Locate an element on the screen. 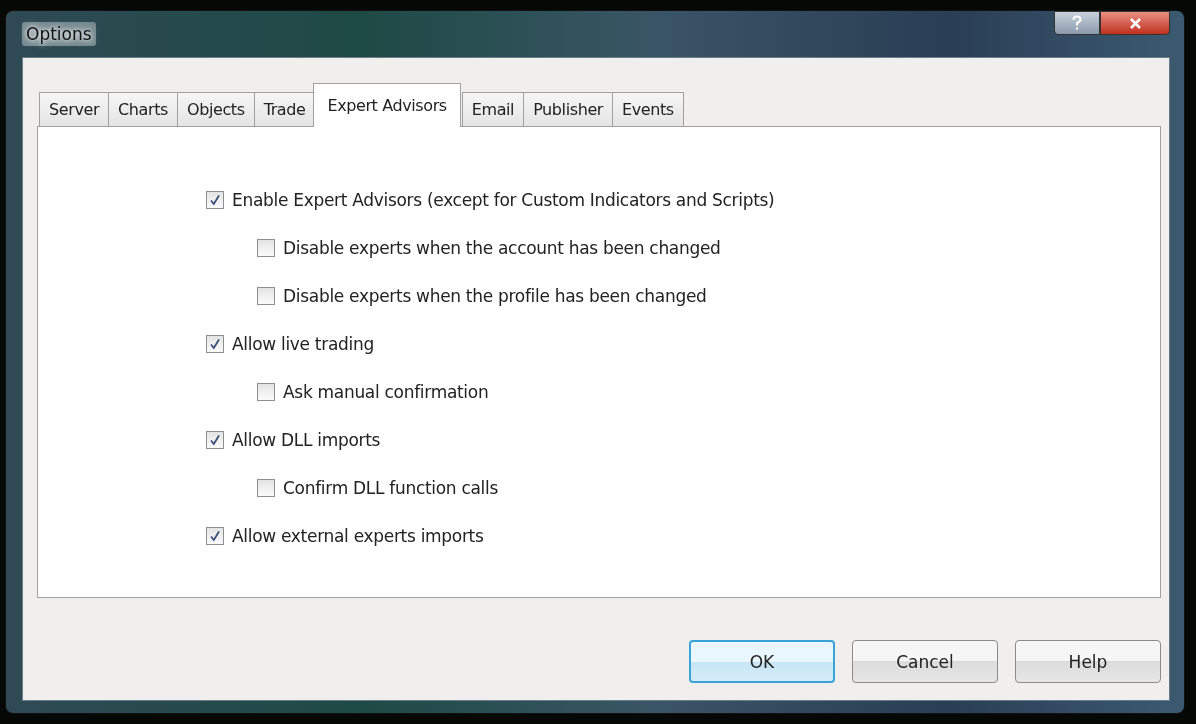 The height and width of the screenshot is (724, 1196). tab: Charts is located at coordinates (143, 109).